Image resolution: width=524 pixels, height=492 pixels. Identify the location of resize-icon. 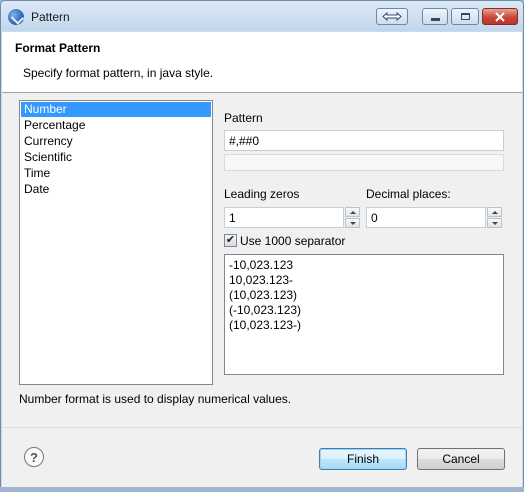
(392, 16).